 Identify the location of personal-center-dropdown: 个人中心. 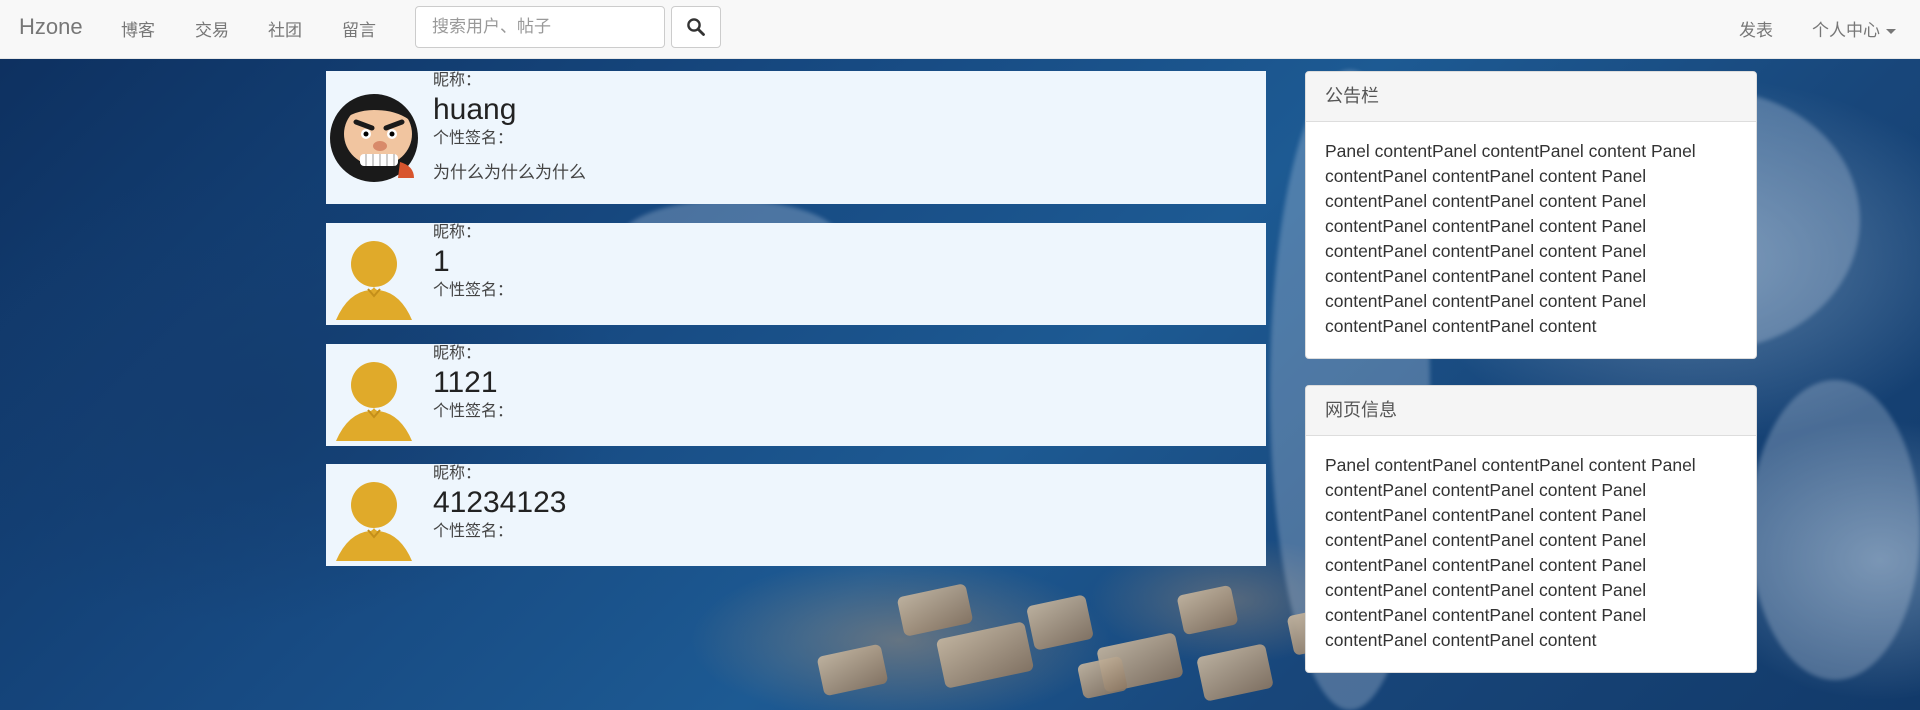
(1854, 28).